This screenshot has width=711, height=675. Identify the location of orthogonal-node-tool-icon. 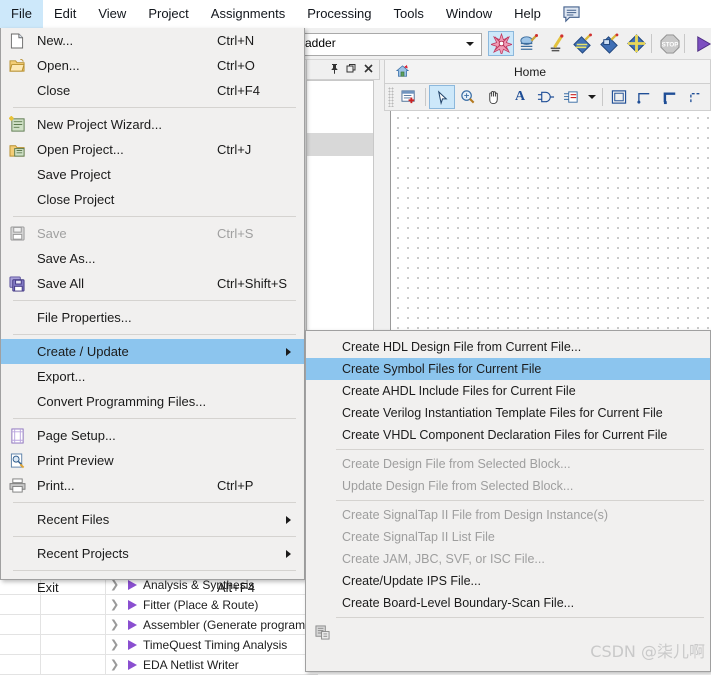
(645, 97).